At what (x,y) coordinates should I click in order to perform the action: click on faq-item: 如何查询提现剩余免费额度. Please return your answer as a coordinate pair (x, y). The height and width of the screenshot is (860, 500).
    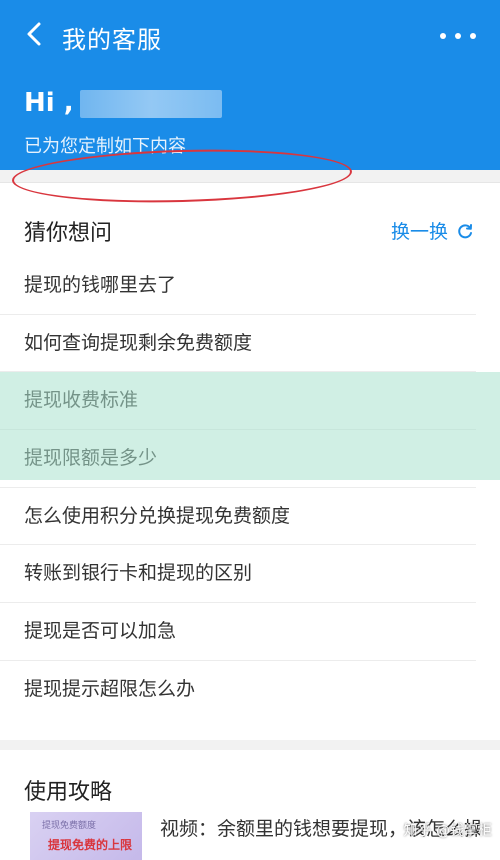
    Looking at the image, I should click on (238, 344).